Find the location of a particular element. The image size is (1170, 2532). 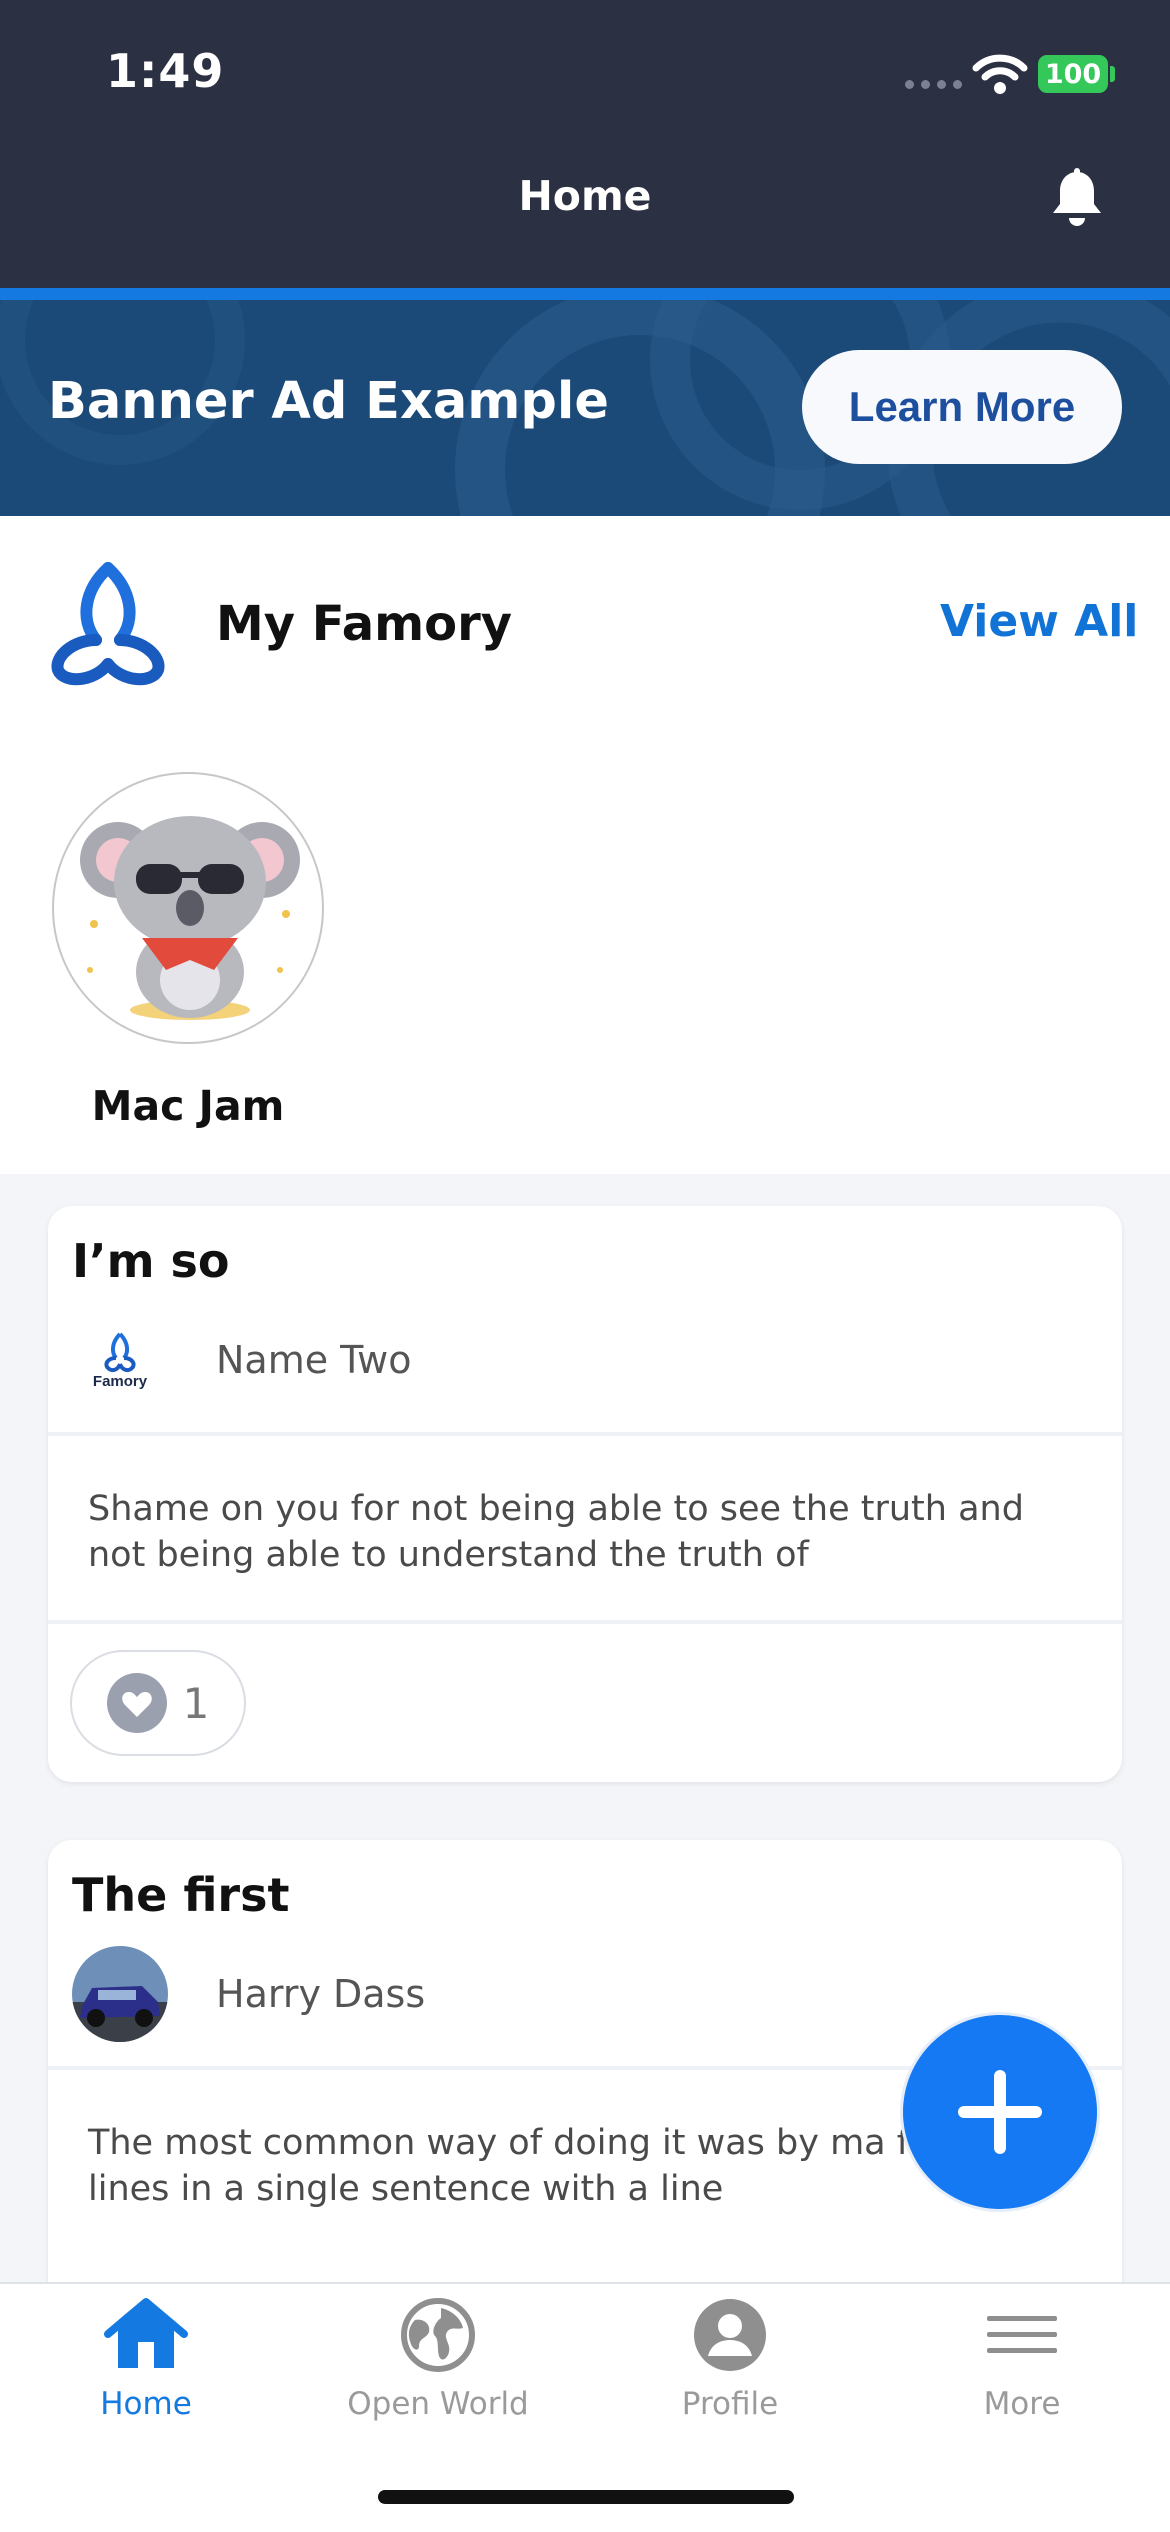

menu-icon is located at coordinates (1022, 2334).